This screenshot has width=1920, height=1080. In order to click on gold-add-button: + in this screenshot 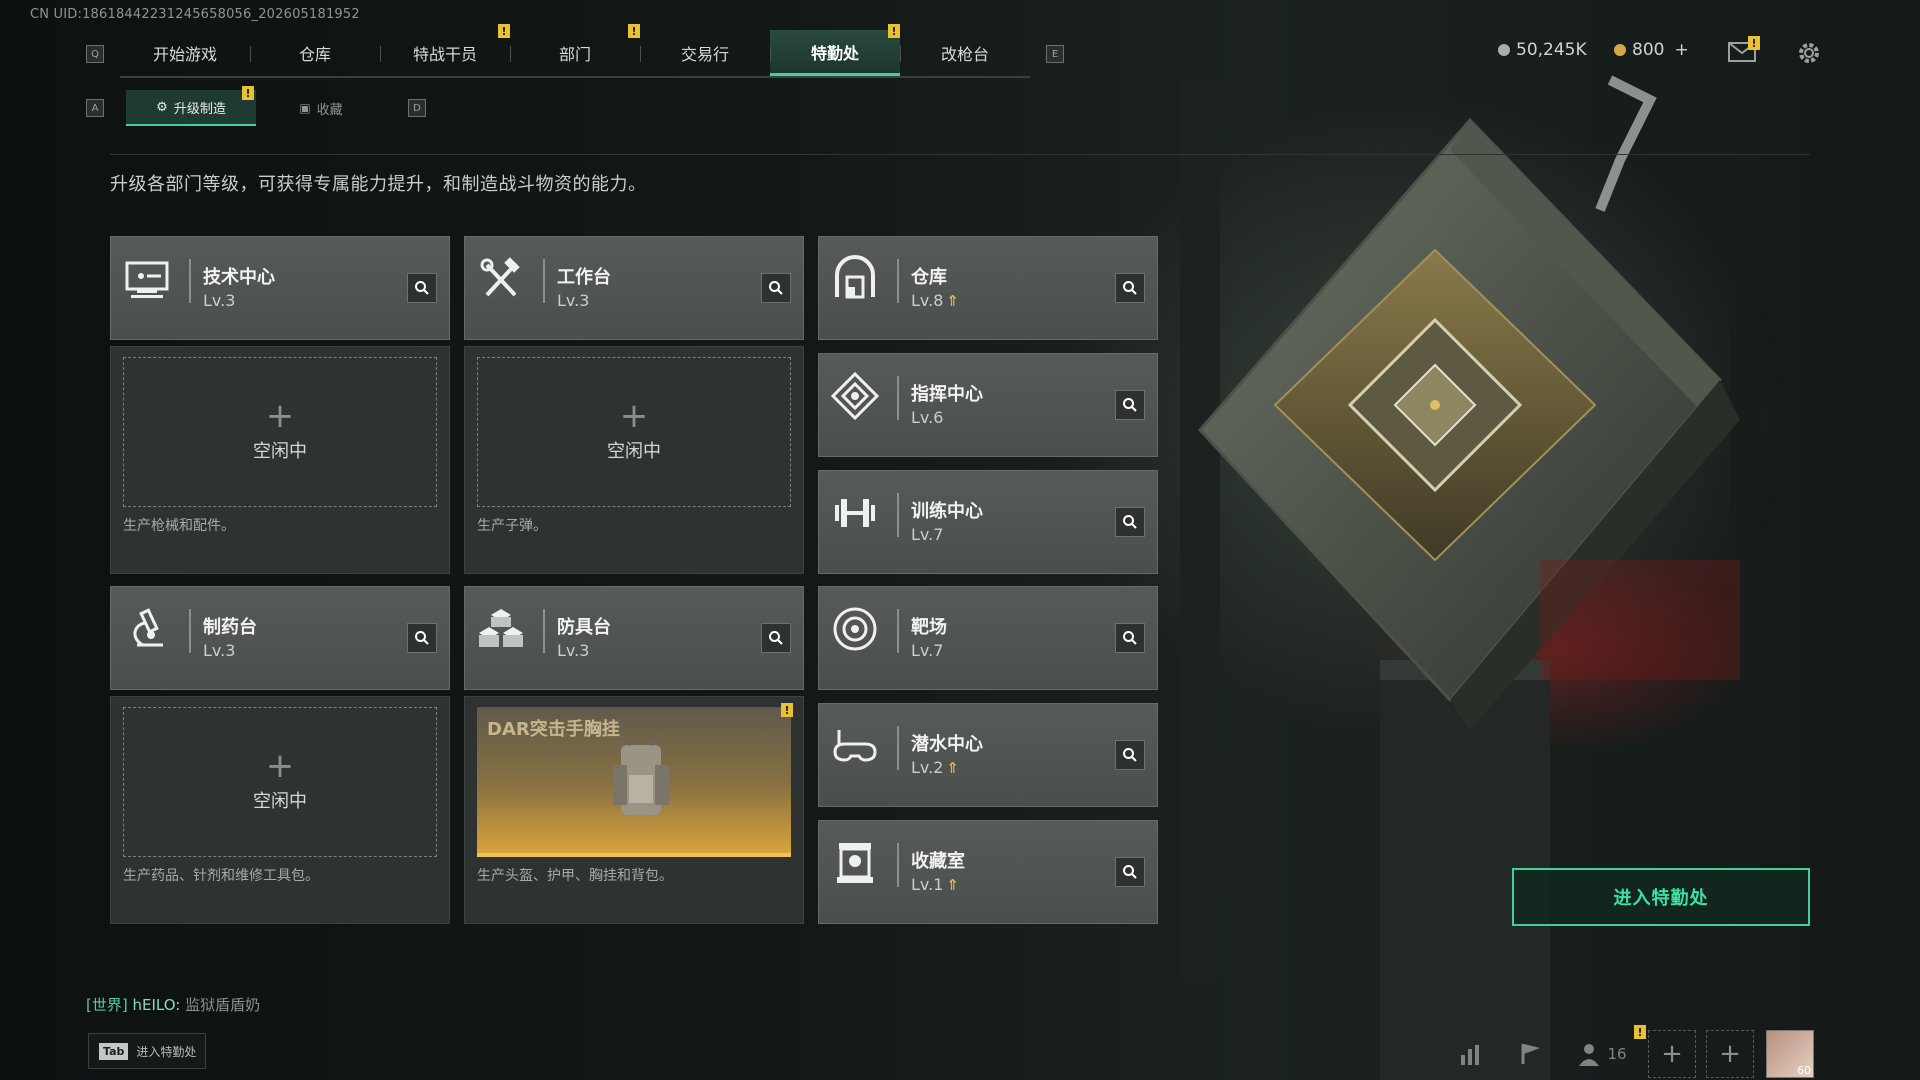, I will do `click(1681, 50)`.